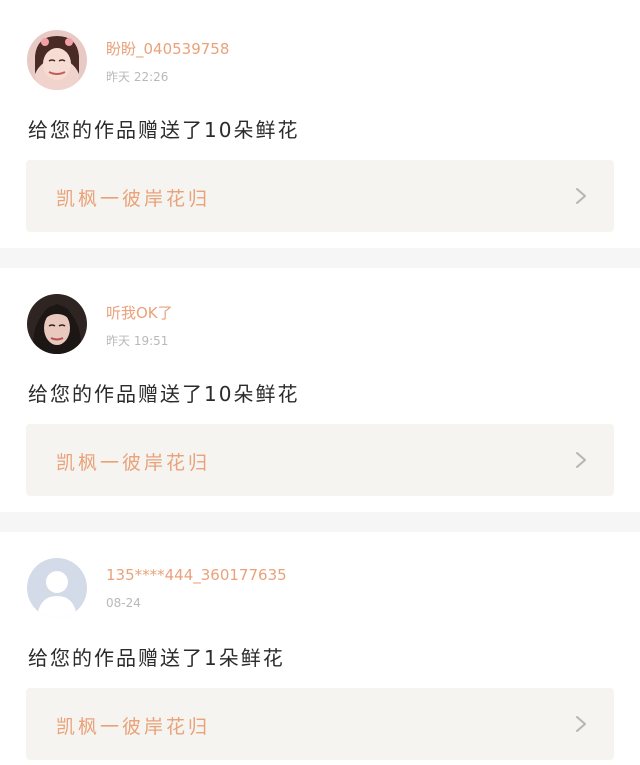 The height and width of the screenshot is (765, 640). What do you see at coordinates (137, 77) in the screenshot?
I see `timestamp: 昨天 22:26` at bounding box center [137, 77].